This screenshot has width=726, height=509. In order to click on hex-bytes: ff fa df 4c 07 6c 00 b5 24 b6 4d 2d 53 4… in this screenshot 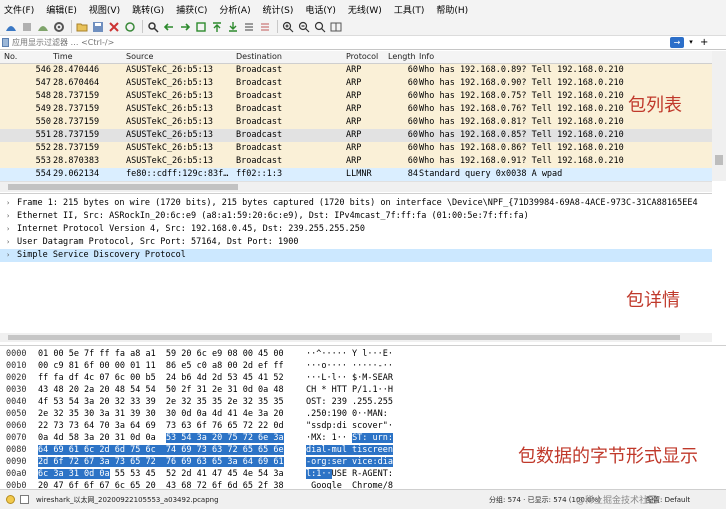, I will do `click(161, 378)`.